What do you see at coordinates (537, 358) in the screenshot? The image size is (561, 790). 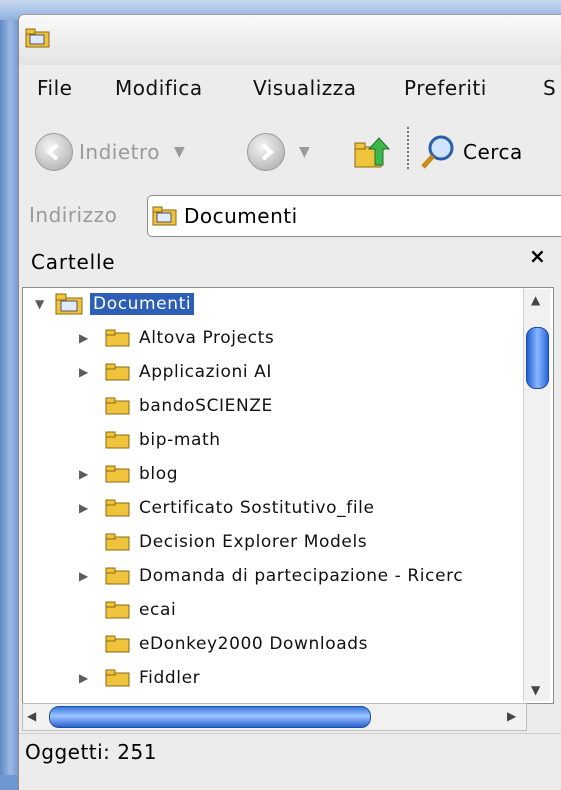 I see `vertical-scroll-thumb` at bounding box center [537, 358].